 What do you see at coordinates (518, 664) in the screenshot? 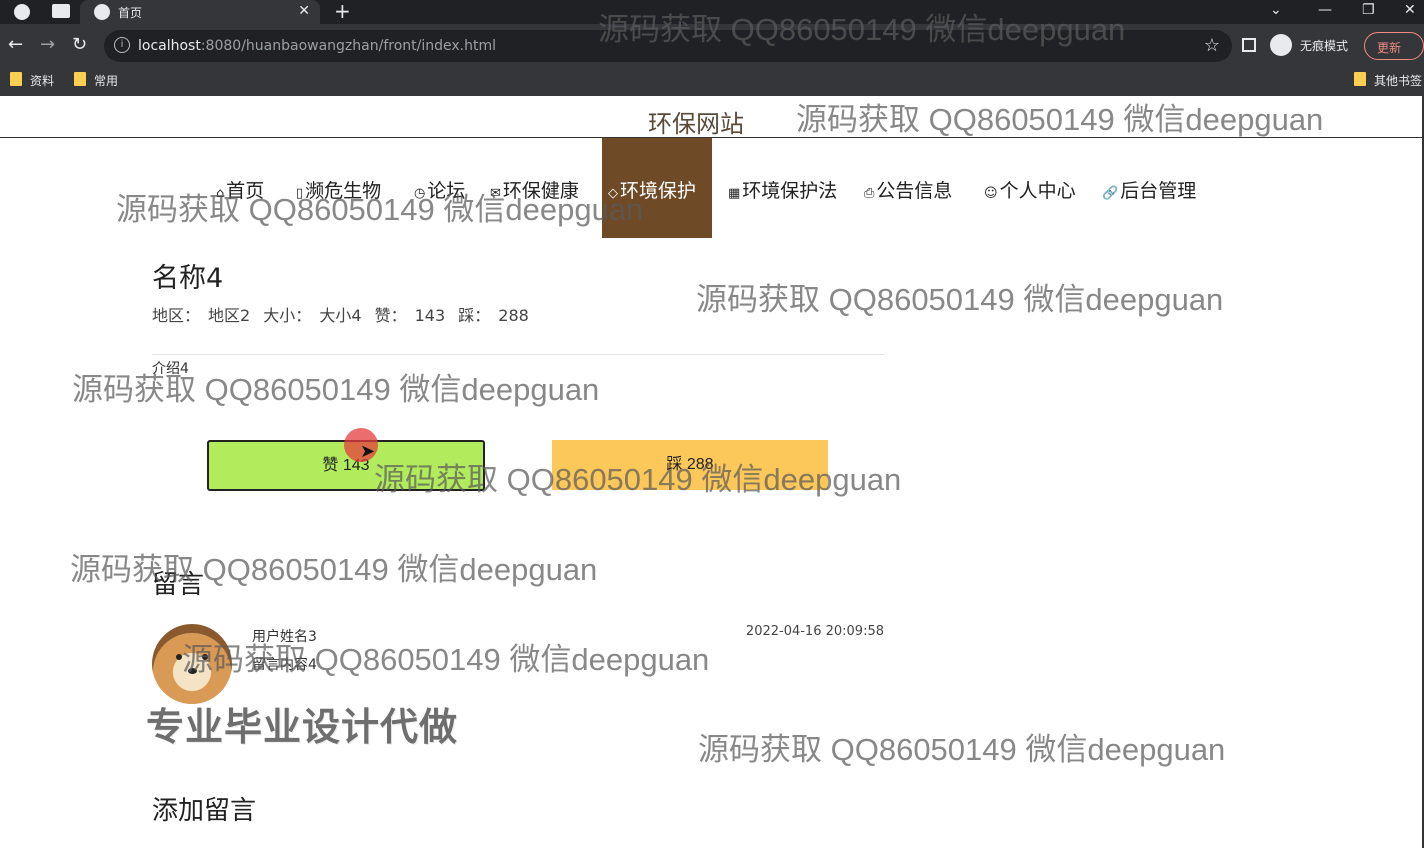
I see `comment-item: 用户姓名3 留言内容4 2022-04-16 20:09:58` at bounding box center [518, 664].